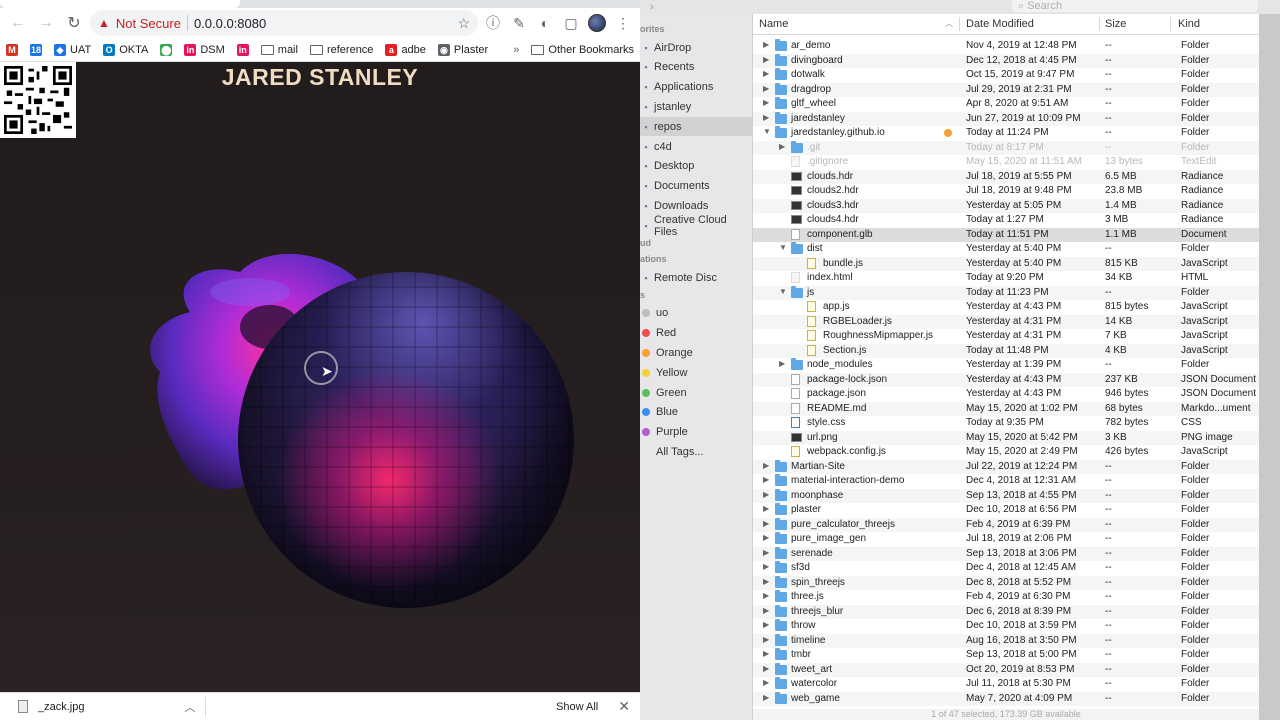 Image resolution: width=1280 pixels, height=720 pixels. What do you see at coordinates (1006, 568) in the screenshot?
I see `folder-row: ▶ sf3d Dec 4, 2018 at 12:45 AM -- Folder` at bounding box center [1006, 568].